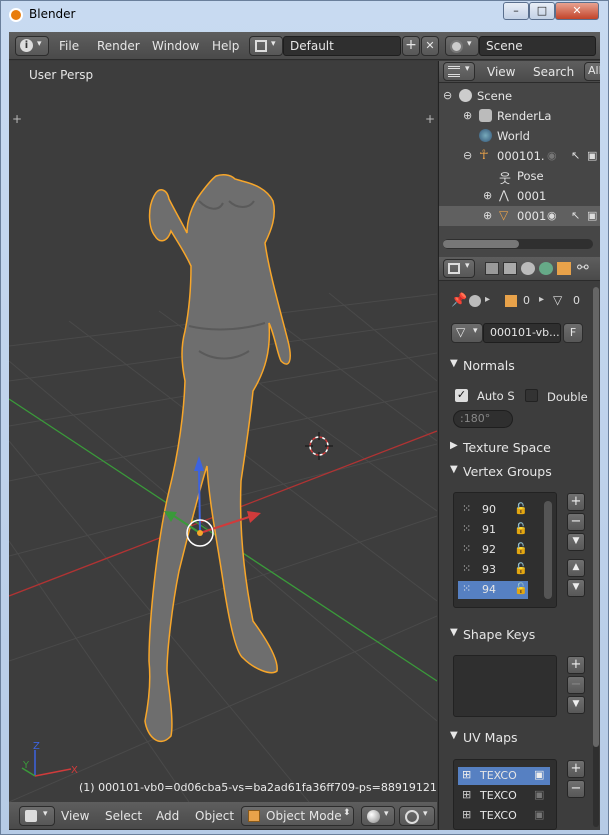 The image size is (609, 835). Describe the element at coordinates (467, 333) in the screenshot. I see `mesh-browse-button: ▽ ▾` at that location.